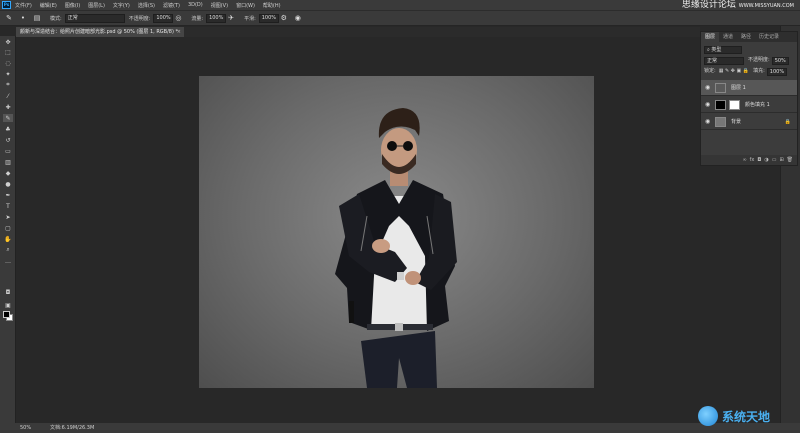 Image resolution: width=800 pixels, height=433 pixels. What do you see at coordinates (8, 239) in the screenshot?
I see `hand-tool-icon: ✋` at bounding box center [8, 239].